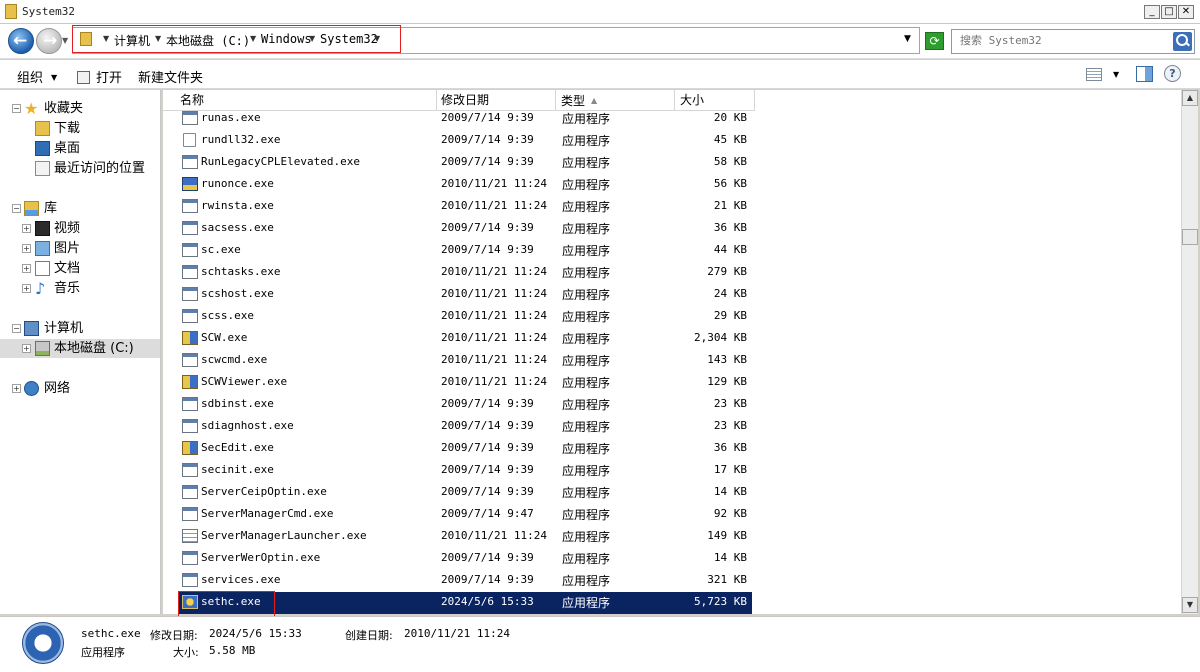 This screenshot has height=672, width=1200. I want to click on recent-pages-dropdown: ▼, so click(65, 40).